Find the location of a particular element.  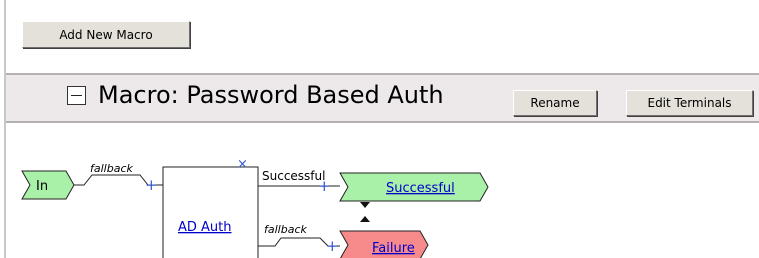

in-terminal-label: In is located at coordinates (42, 186).